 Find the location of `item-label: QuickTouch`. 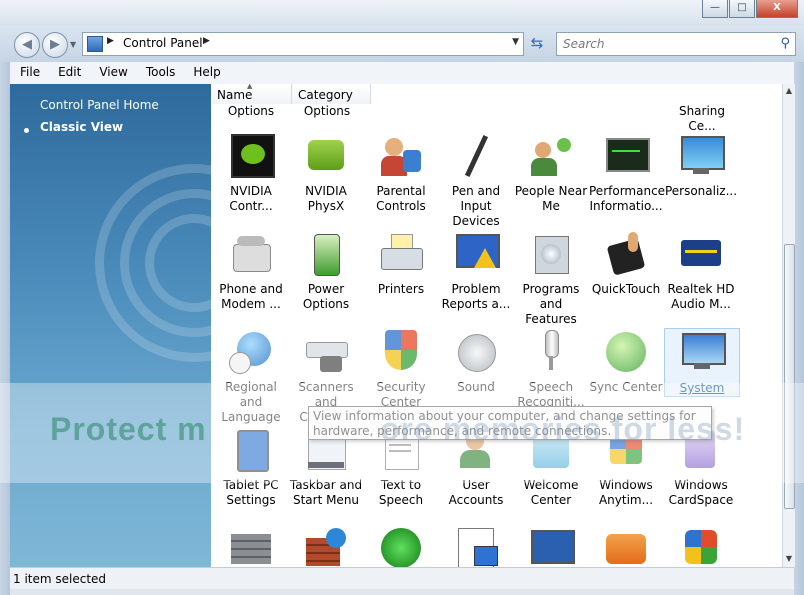

item-label: QuickTouch is located at coordinates (626, 289).